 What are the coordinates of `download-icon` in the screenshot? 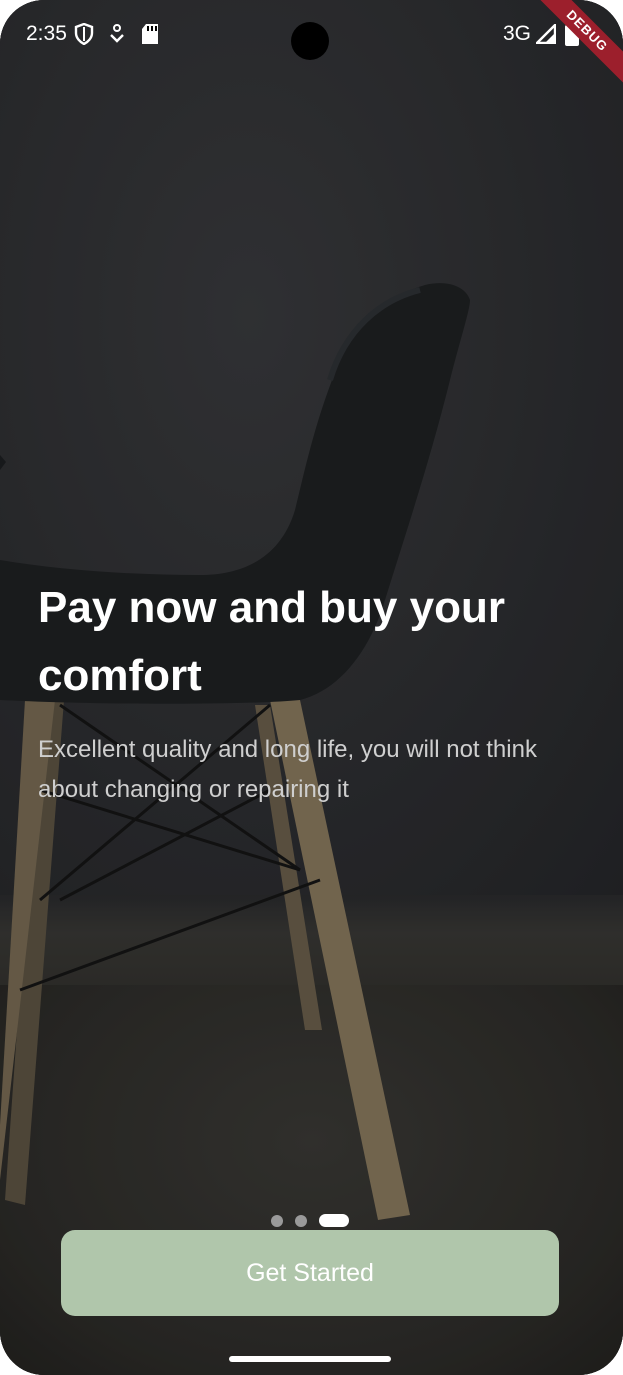 It's located at (117, 34).